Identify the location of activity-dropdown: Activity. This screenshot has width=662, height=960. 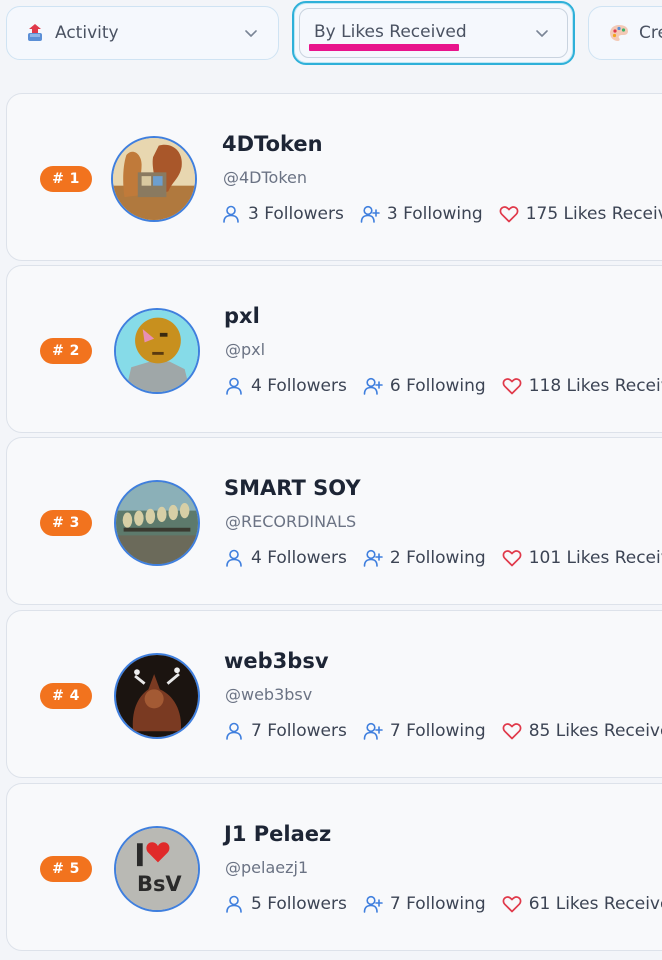
(142, 33).